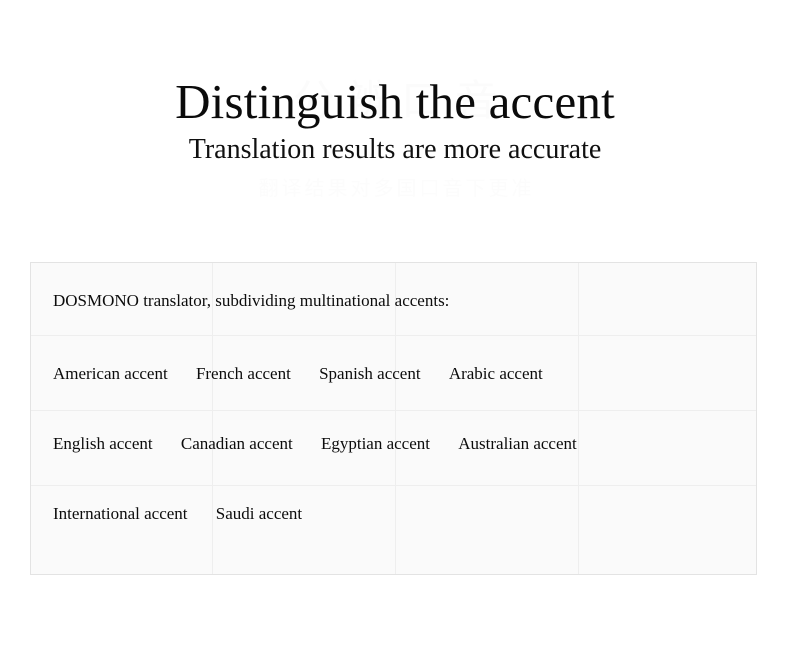 The image size is (790, 645). What do you see at coordinates (396, 189) in the screenshot?
I see `ghost-subtitle-watermark: 翻译结果对多国口音下更准` at bounding box center [396, 189].